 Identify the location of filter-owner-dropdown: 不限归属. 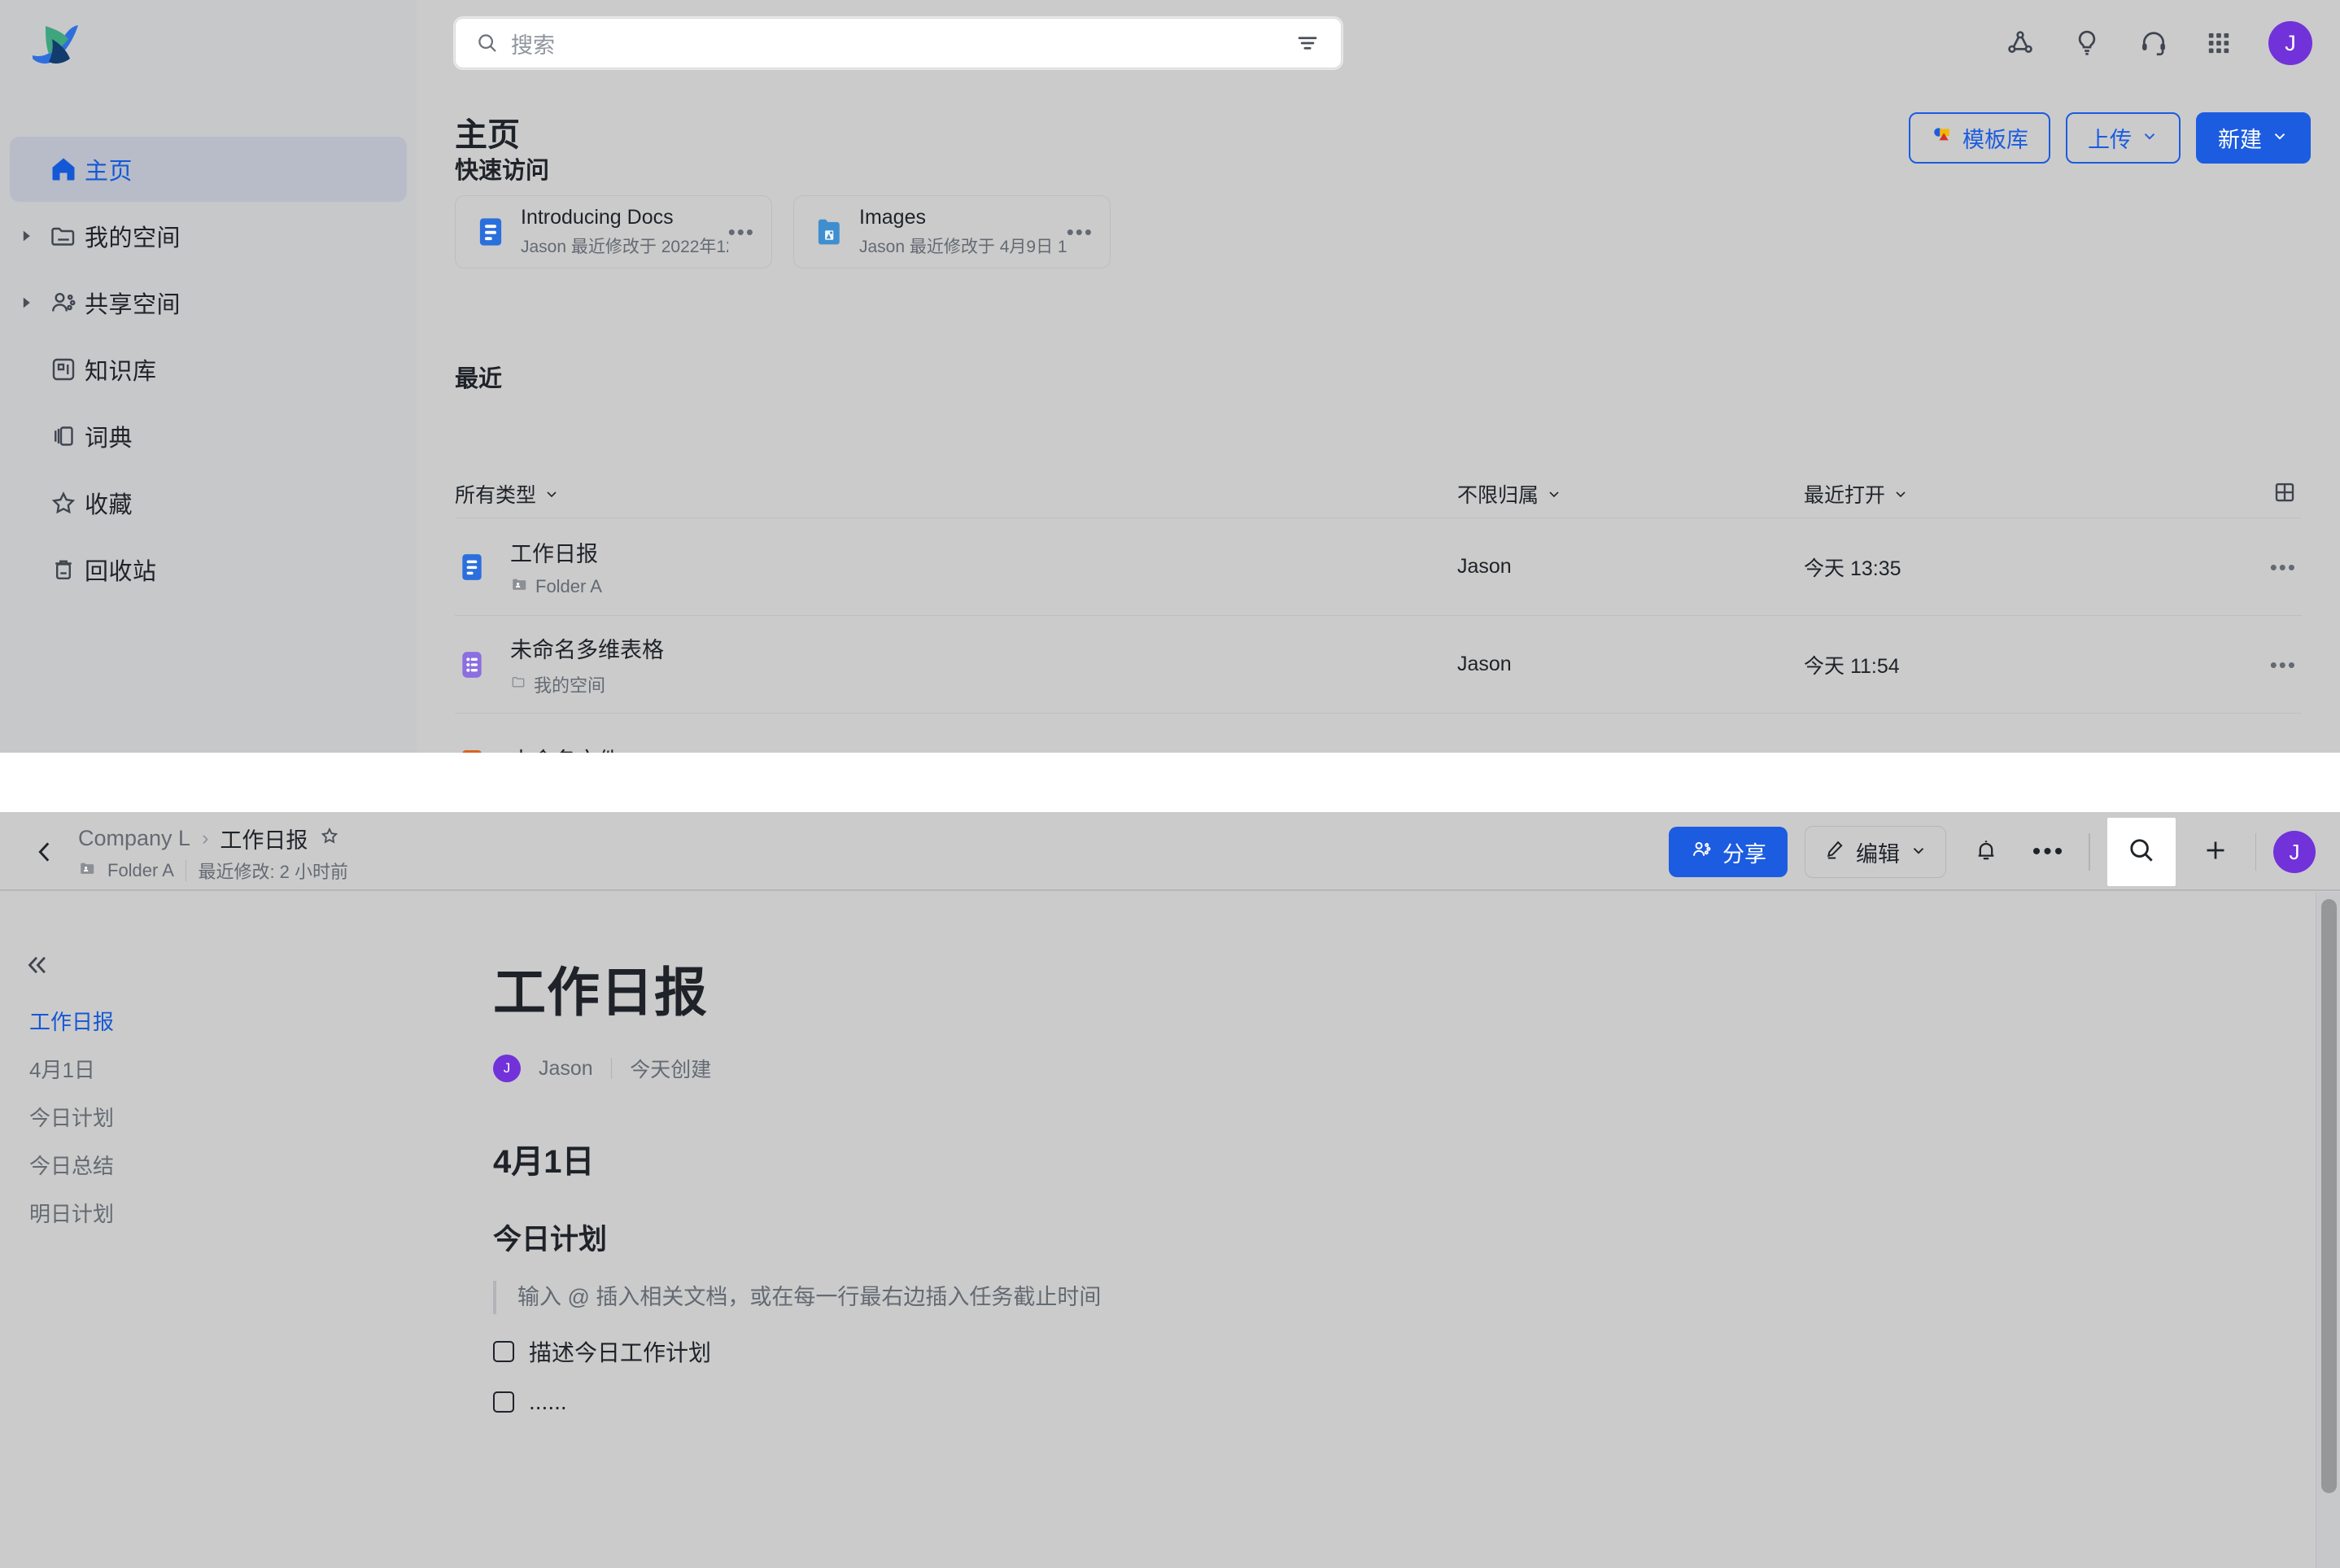
(1510, 494).